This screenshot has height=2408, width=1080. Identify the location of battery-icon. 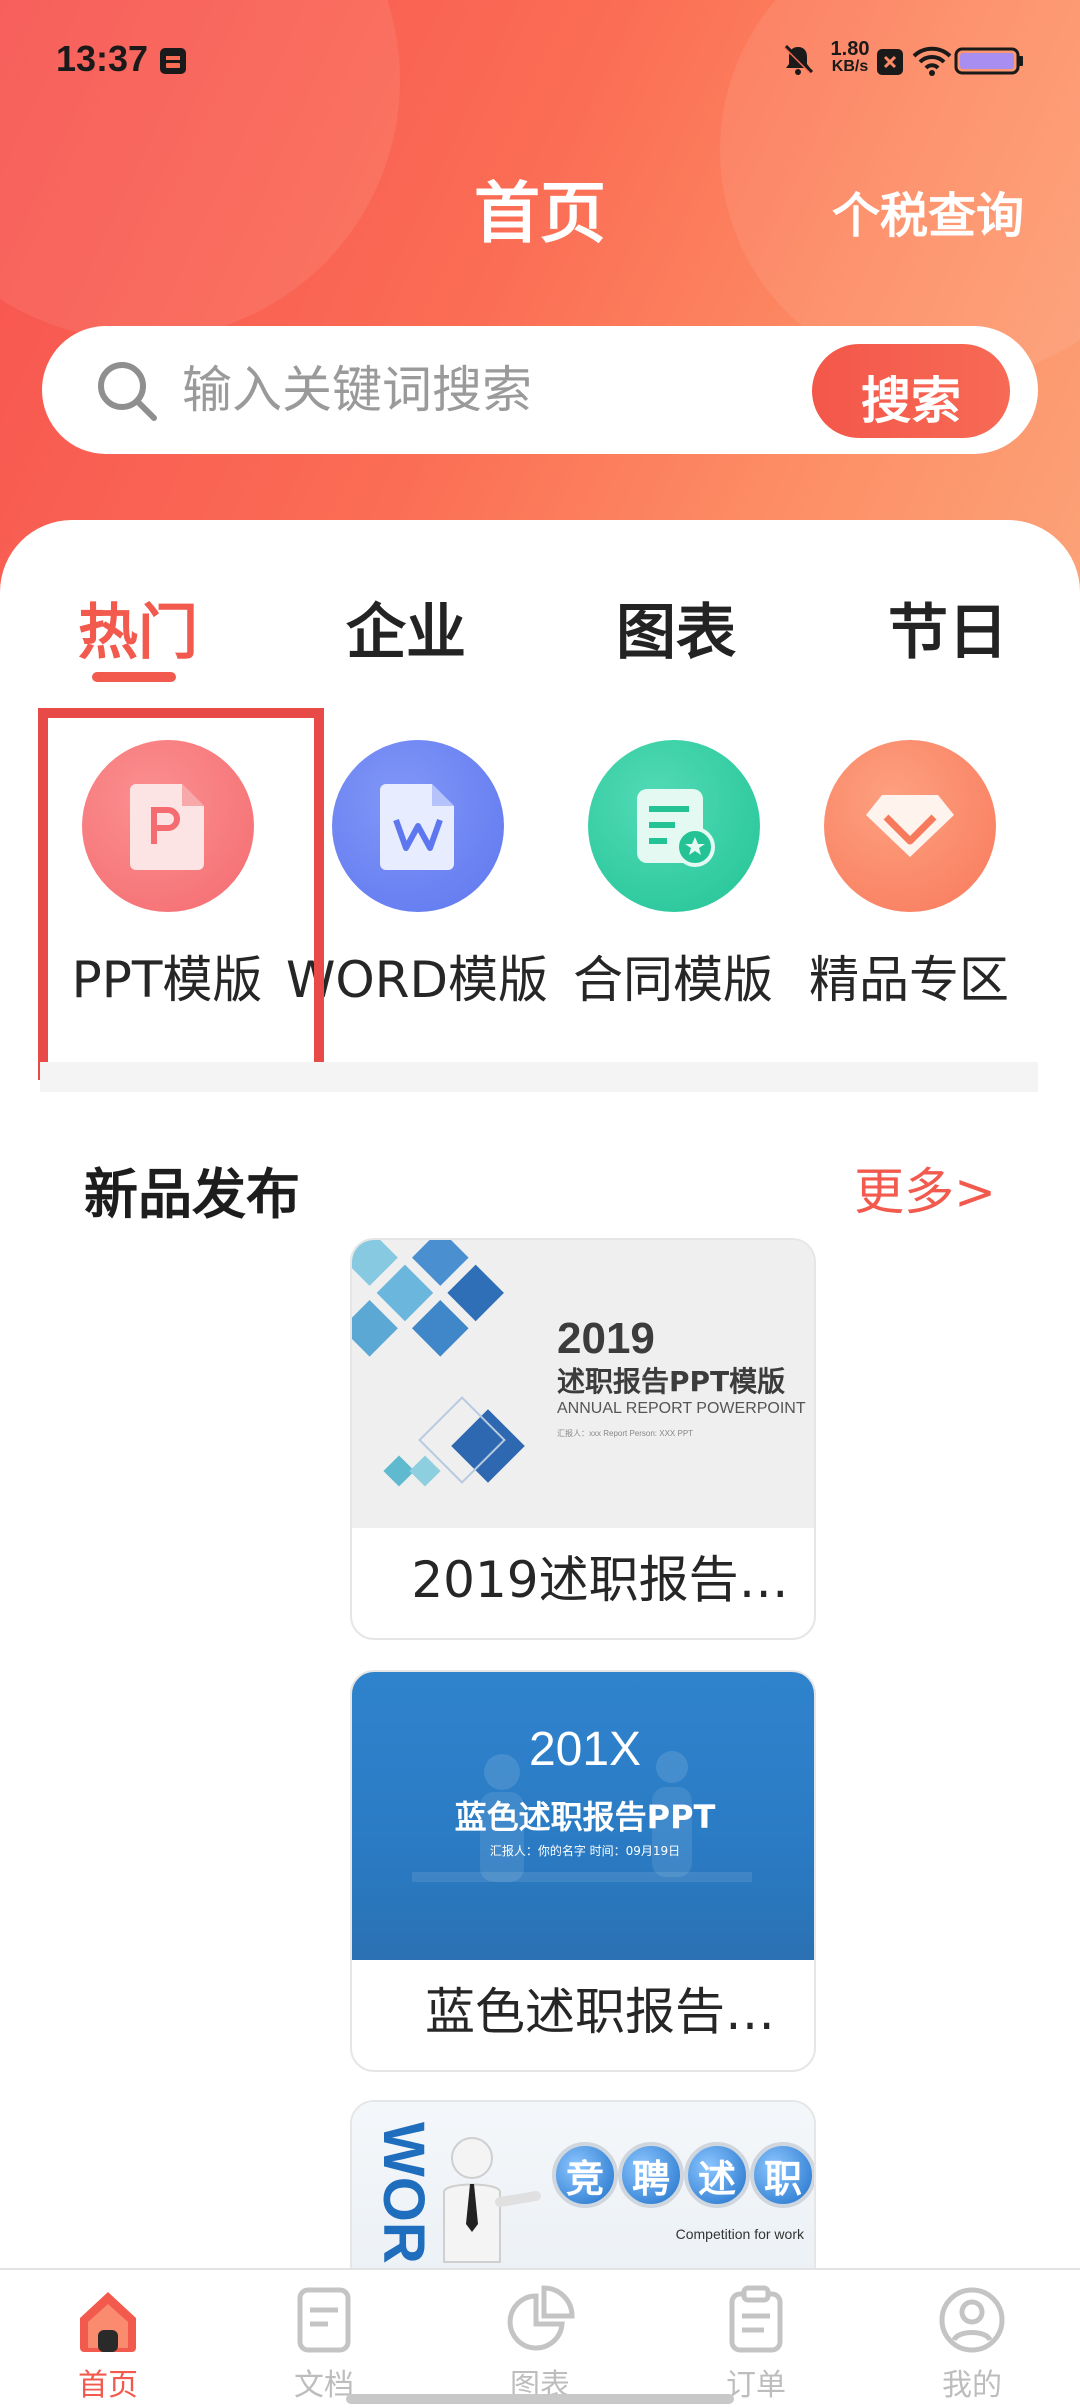
(989, 63).